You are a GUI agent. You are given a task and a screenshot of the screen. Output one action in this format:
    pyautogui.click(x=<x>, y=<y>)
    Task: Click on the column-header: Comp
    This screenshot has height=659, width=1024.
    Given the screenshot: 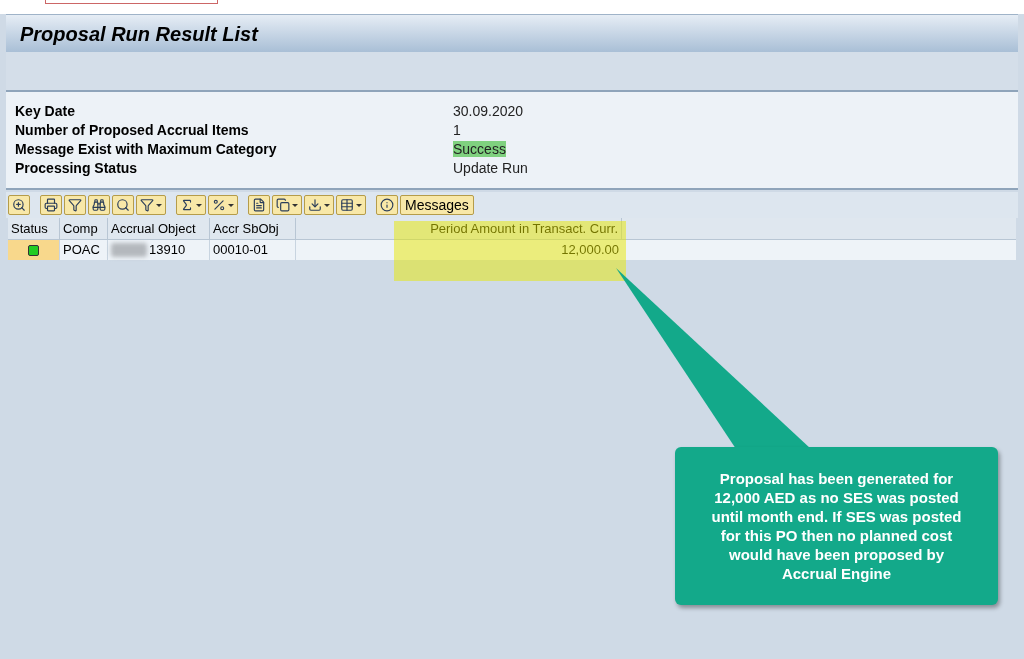 What is the action you would take?
    pyautogui.click(x=84, y=228)
    